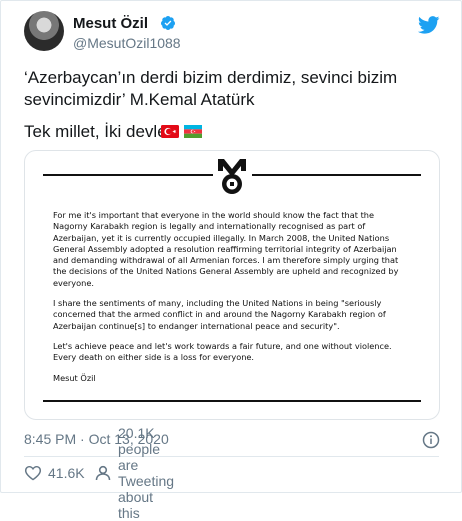 The width and height of the screenshot is (462, 521). Describe the element at coordinates (336, 175) in the screenshot. I see `top-rule-right` at that location.